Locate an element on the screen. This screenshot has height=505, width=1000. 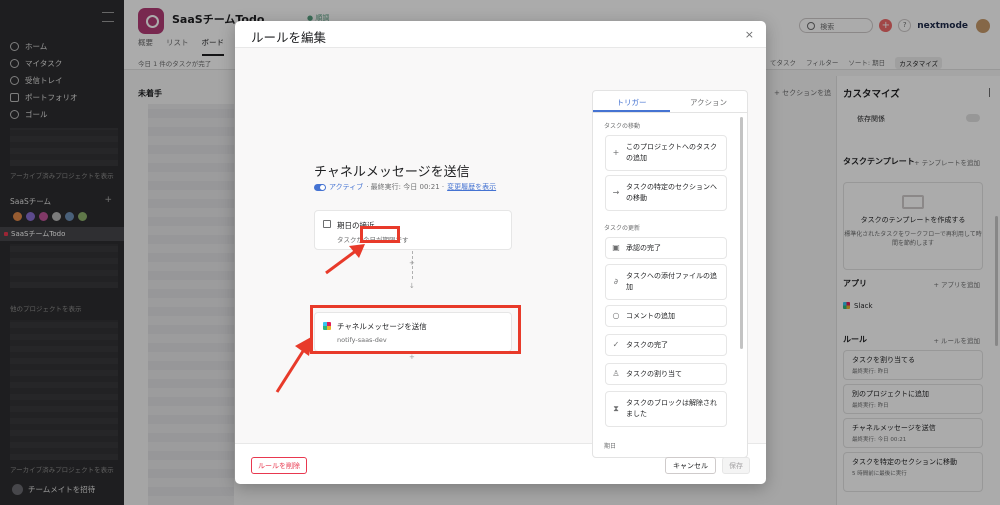
dialog-footer: ルールを削除 キャンセル 保存 is located at coordinates (500, 464).